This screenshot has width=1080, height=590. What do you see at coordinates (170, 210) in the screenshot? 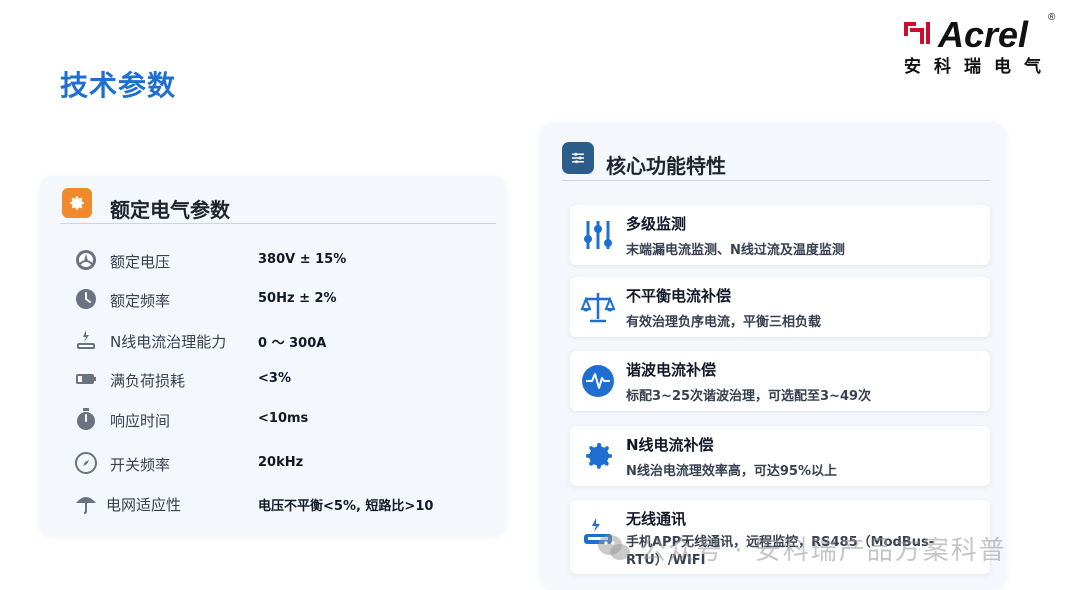
I see `rated-parameters-title: 额定电气参数` at bounding box center [170, 210].